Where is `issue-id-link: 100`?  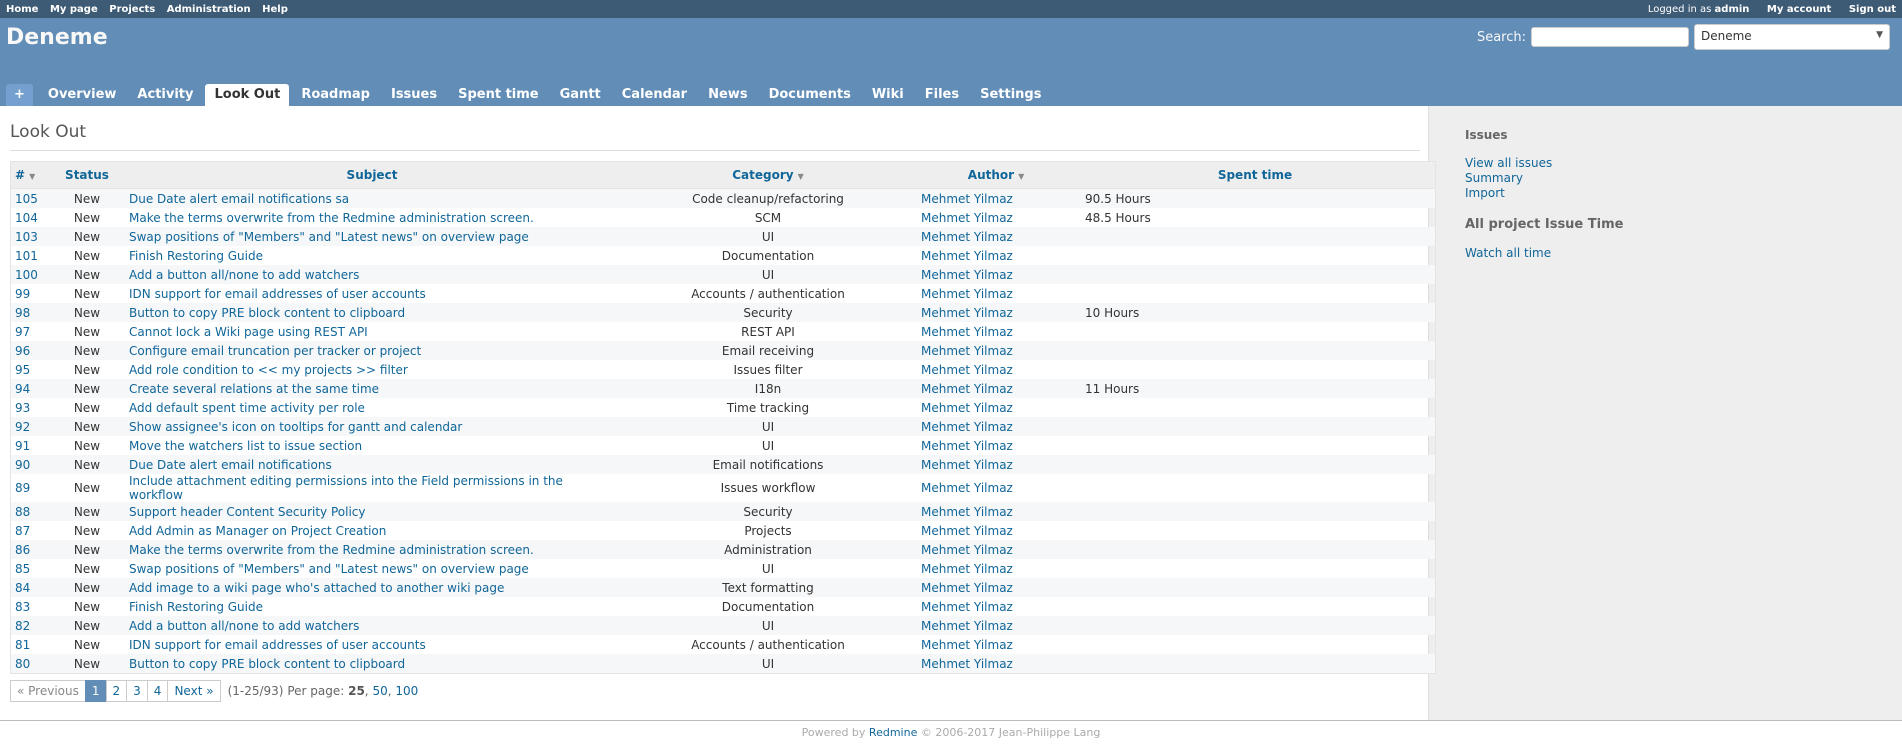 issue-id-link: 100 is located at coordinates (26, 275).